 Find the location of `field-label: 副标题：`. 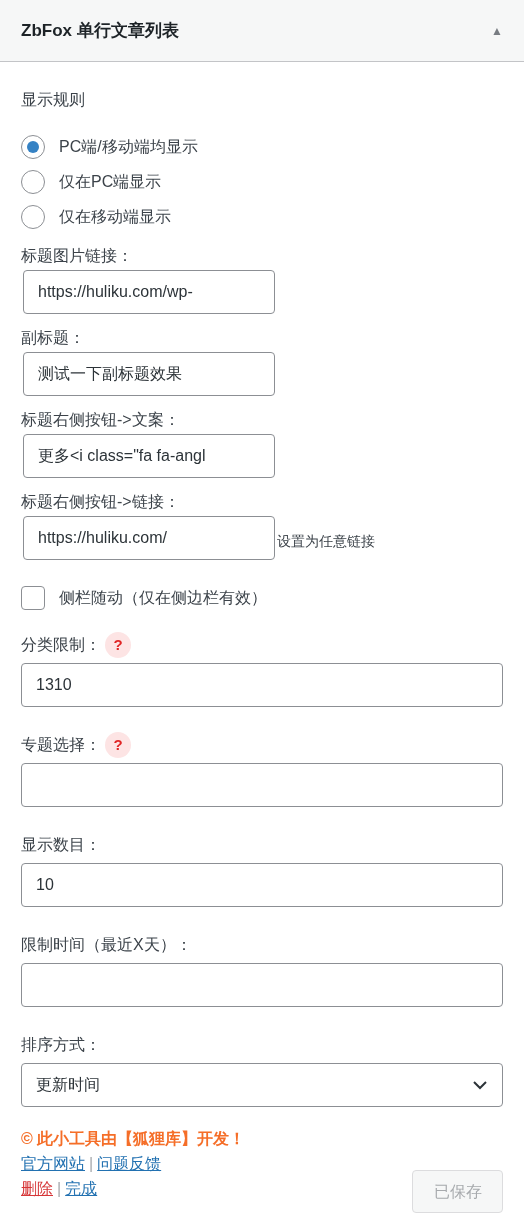

field-label: 副标题： is located at coordinates (53, 338).